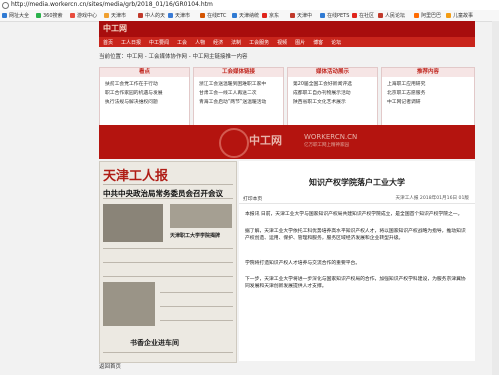 This screenshot has width=499, height=375. What do you see at coordinates (155, 16) in the screenshot?
I see `bookmark-label: 中人的天` at bounding box center [155, 16].